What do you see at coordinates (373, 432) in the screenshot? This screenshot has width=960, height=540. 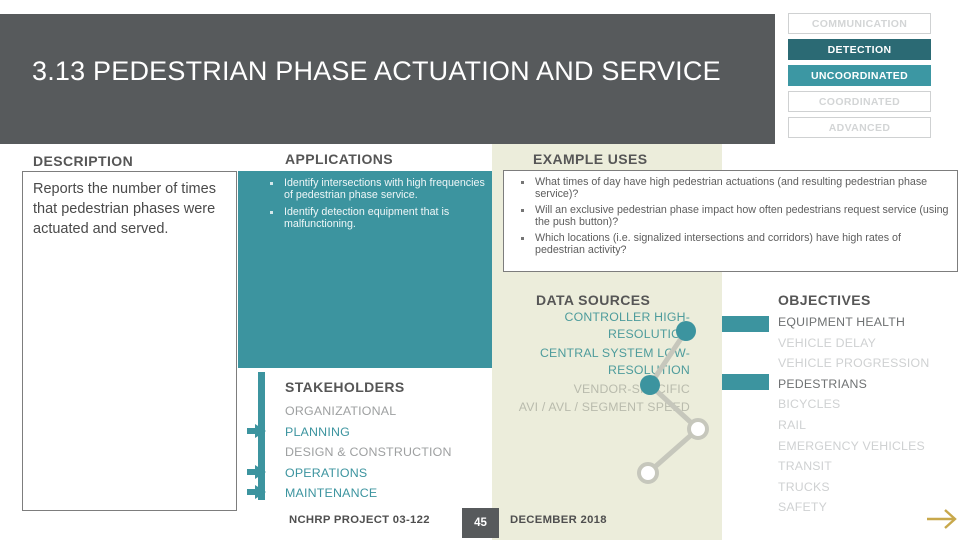 I see `stakeholder-planning: PLANNING` at bounding box center [373, 432].